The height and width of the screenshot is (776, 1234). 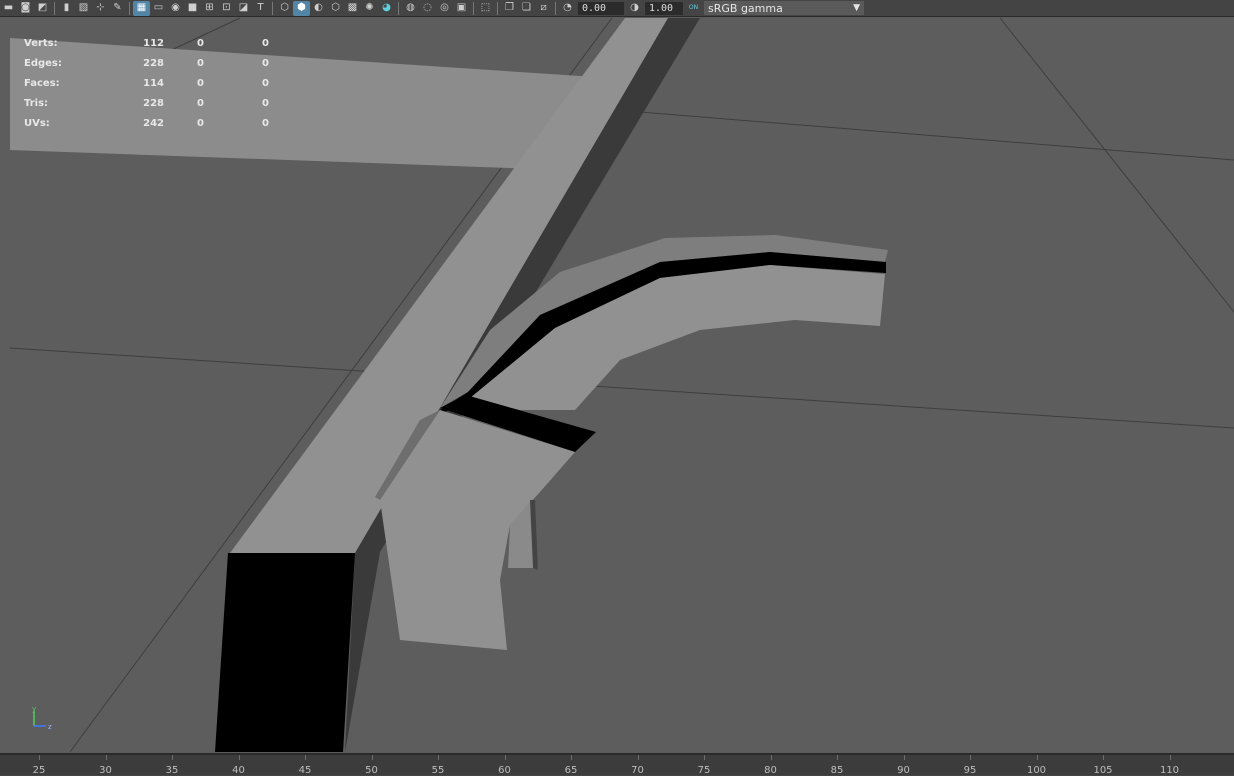 I want to click on timeline-tick-label: 40, so click(x=238, y=770).